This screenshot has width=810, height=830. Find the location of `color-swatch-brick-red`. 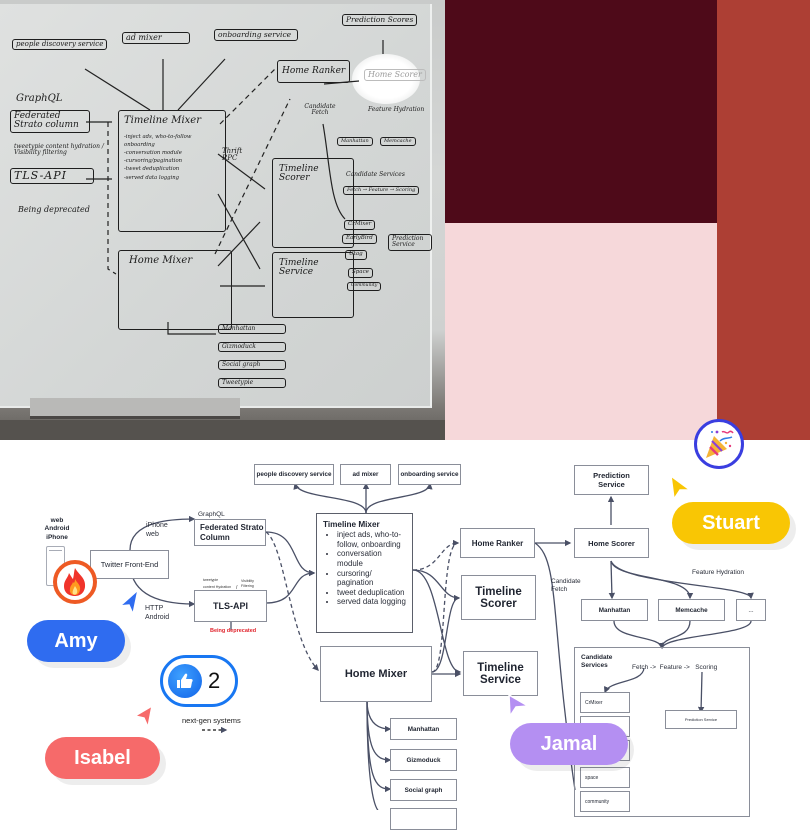

color-swatch-brick-red is located at coordinates (763, 220).